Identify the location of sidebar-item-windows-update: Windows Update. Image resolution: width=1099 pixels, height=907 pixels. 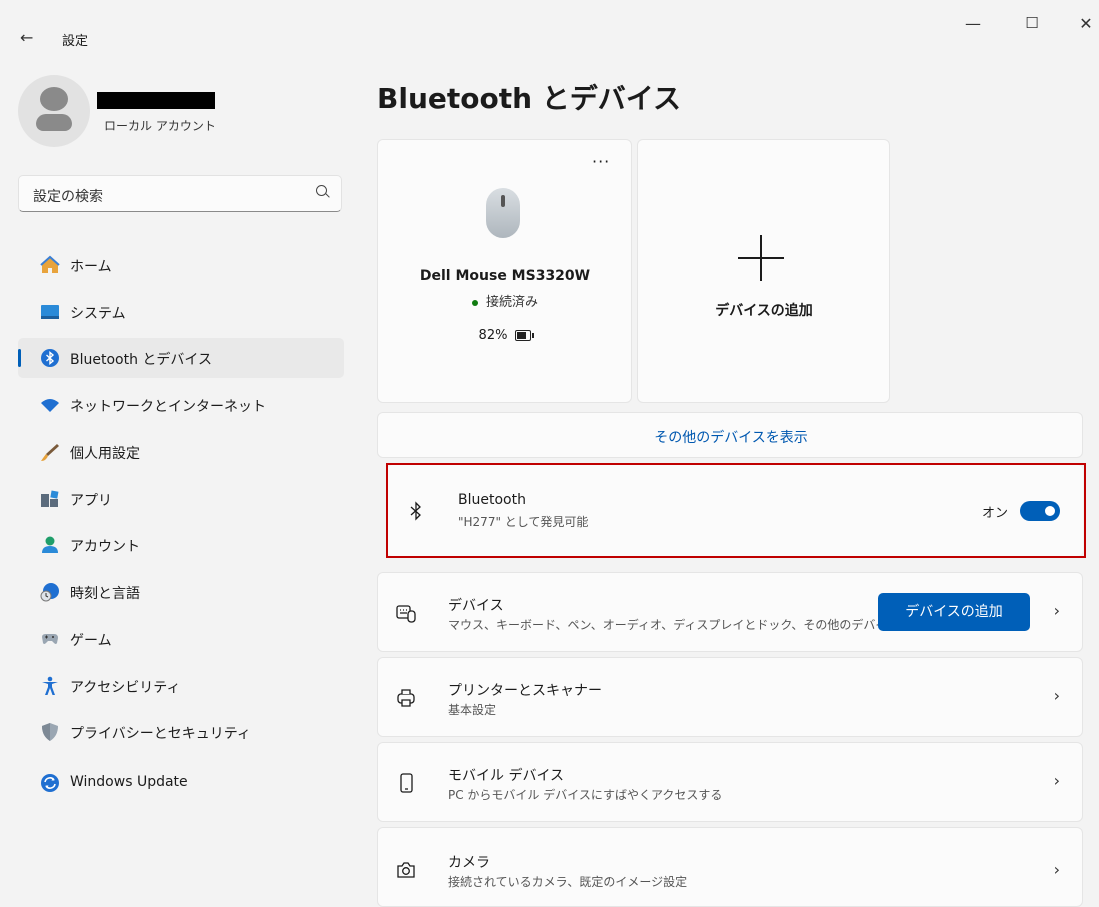
(181, 783).